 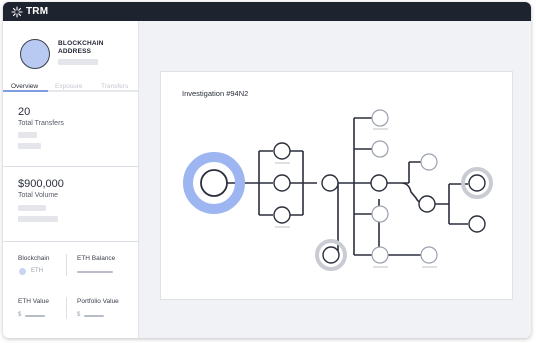 What do you see at coordinates (96, 258) in the screenshot?
I see `eth-balance-label: ETH Balance` at bounding box center [96, 258].